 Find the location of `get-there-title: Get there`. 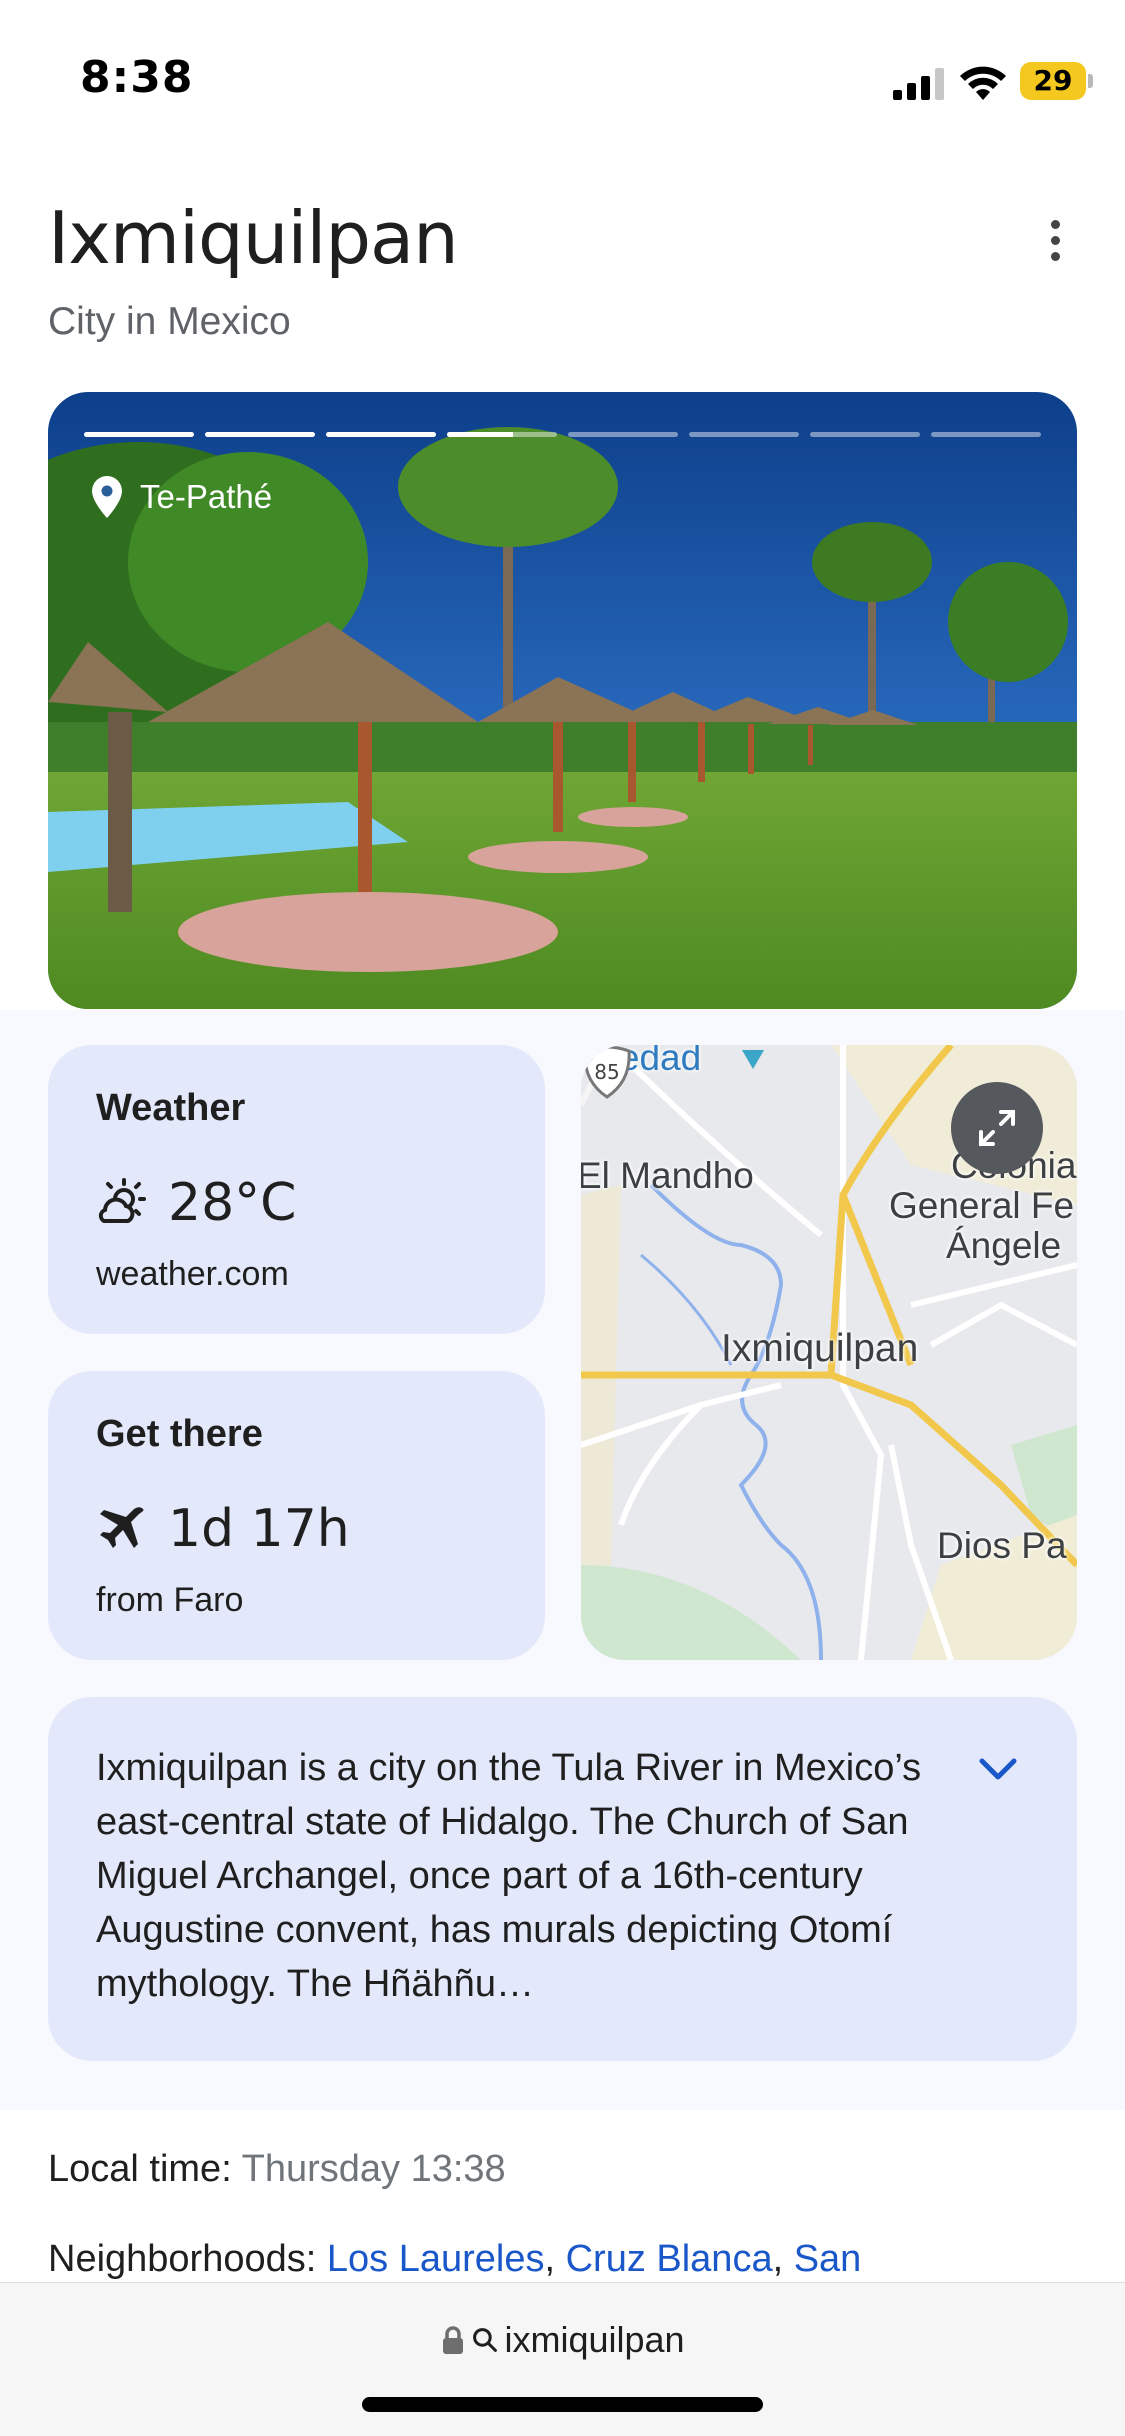

get-there-title: Get there is located at coordinates (179, 1434).